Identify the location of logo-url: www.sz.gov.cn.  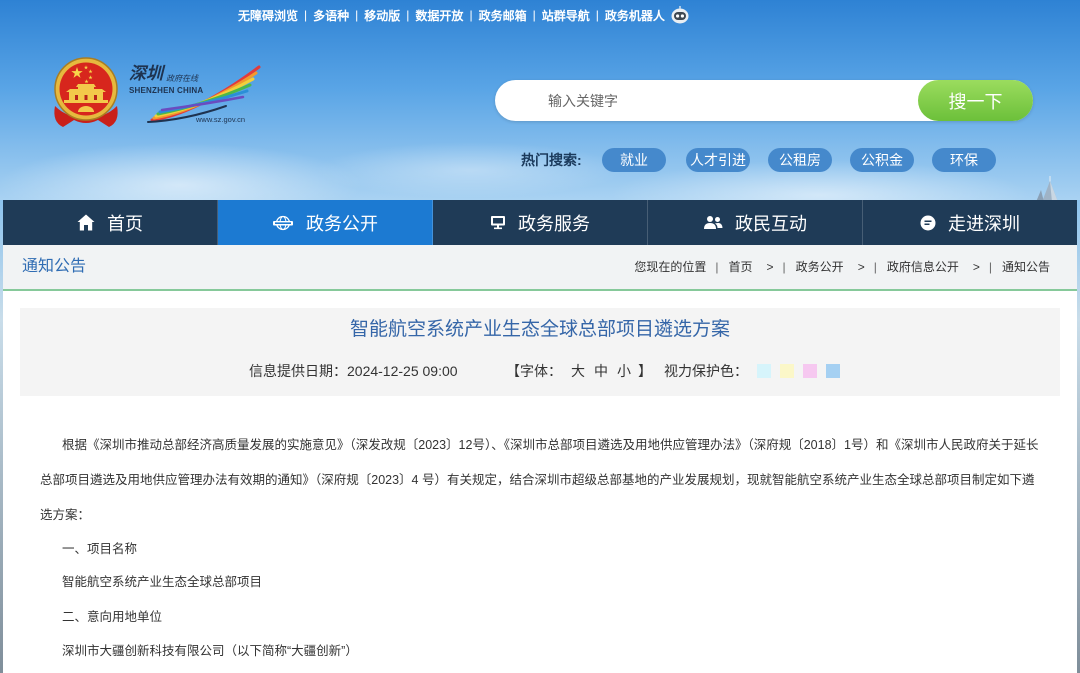
(221, 119).